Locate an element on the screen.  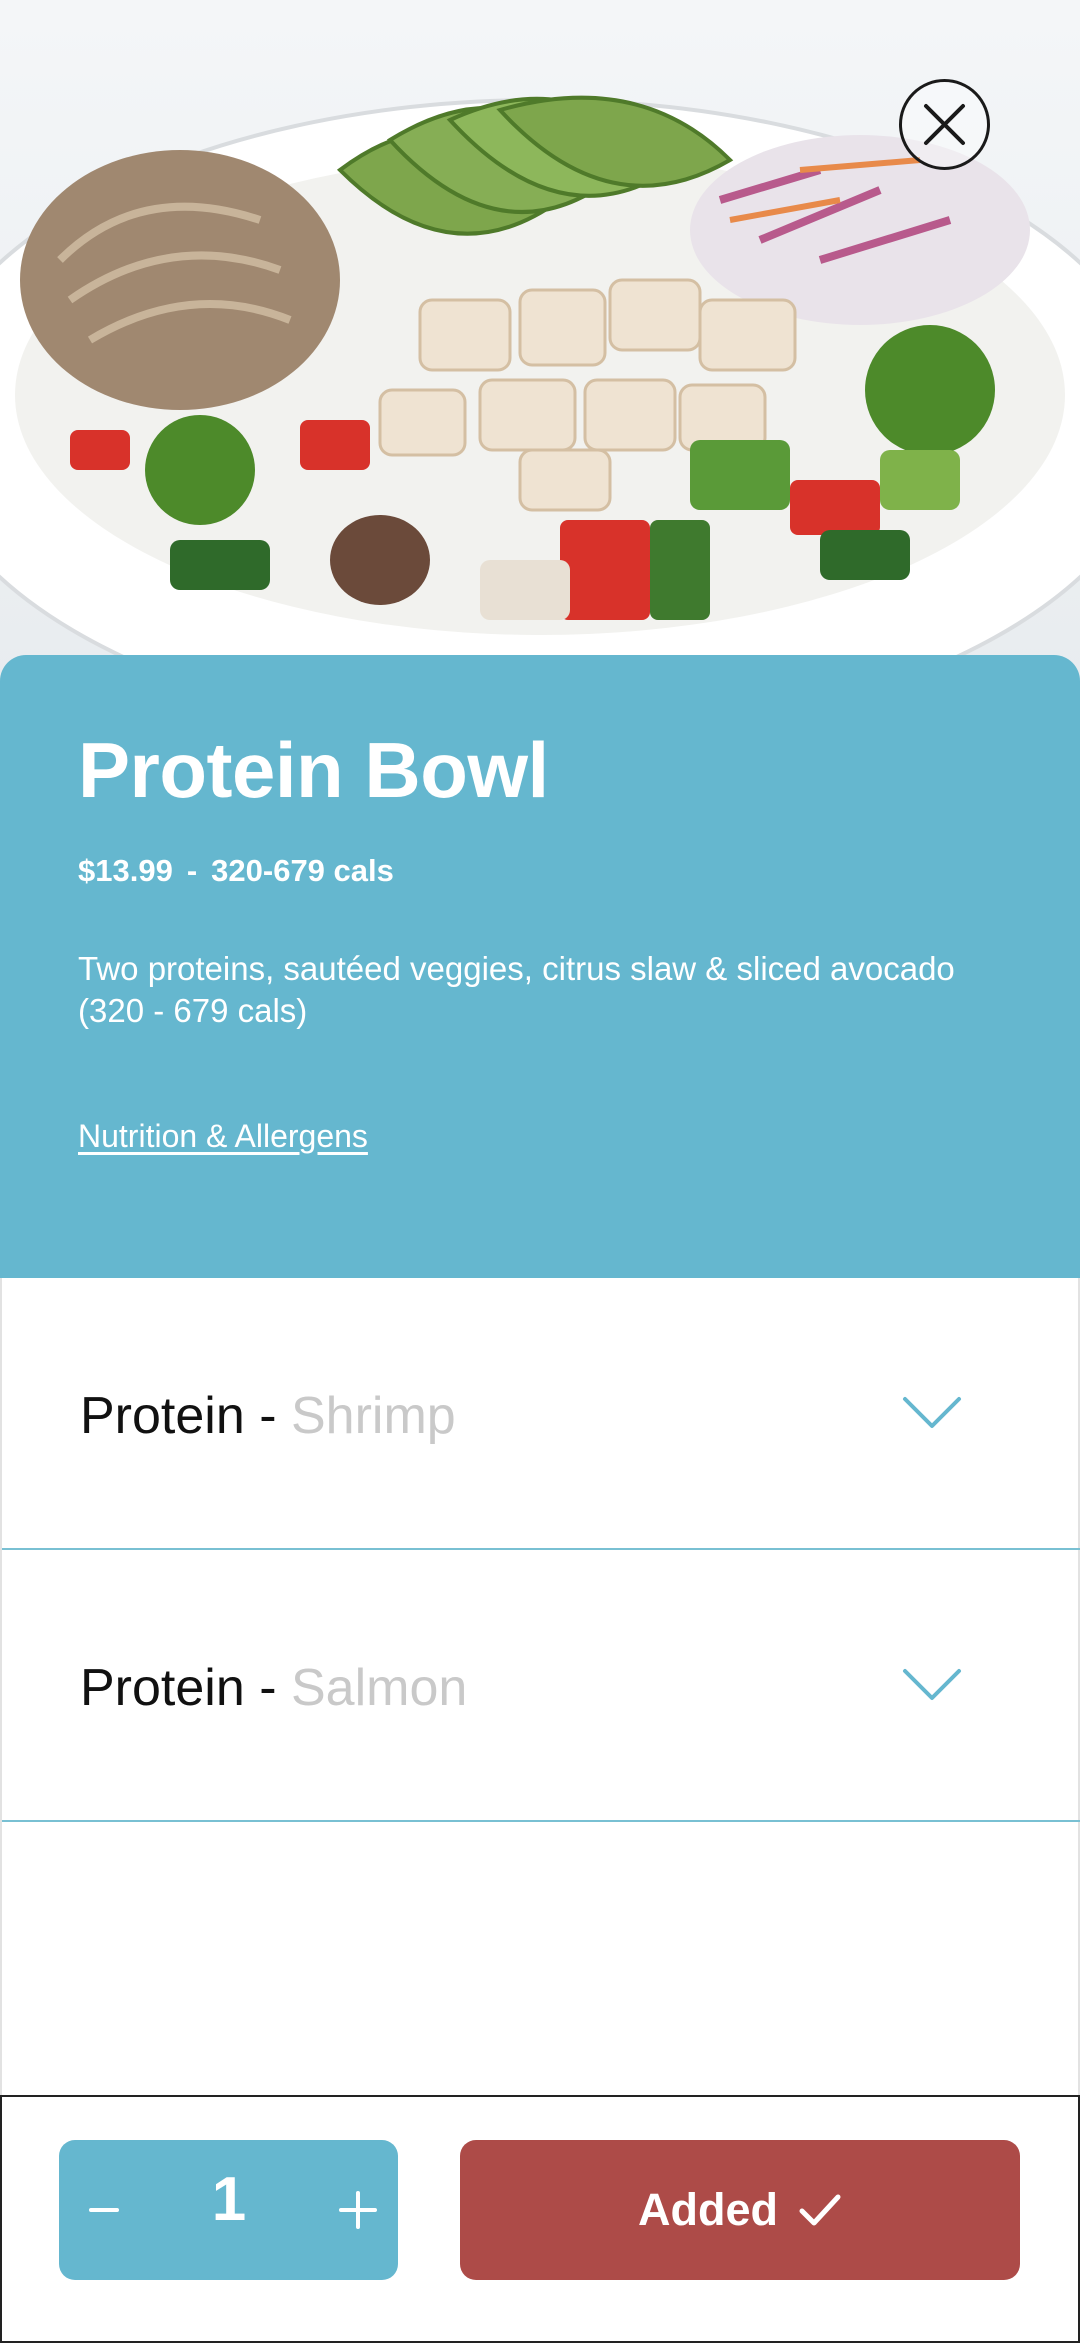
close-icon is located at coordinates (944, 124).